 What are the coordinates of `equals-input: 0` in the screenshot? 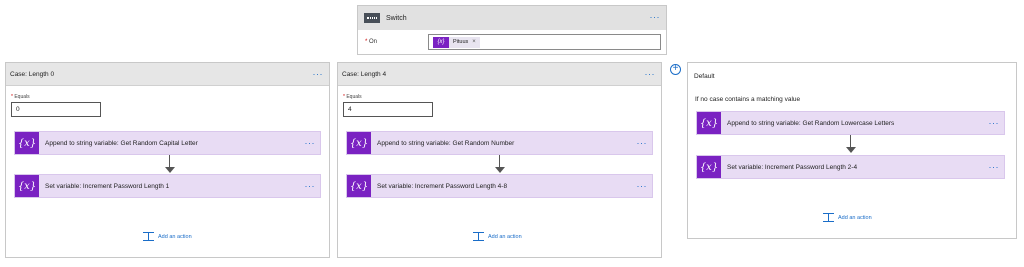 It's located at (56, 109).